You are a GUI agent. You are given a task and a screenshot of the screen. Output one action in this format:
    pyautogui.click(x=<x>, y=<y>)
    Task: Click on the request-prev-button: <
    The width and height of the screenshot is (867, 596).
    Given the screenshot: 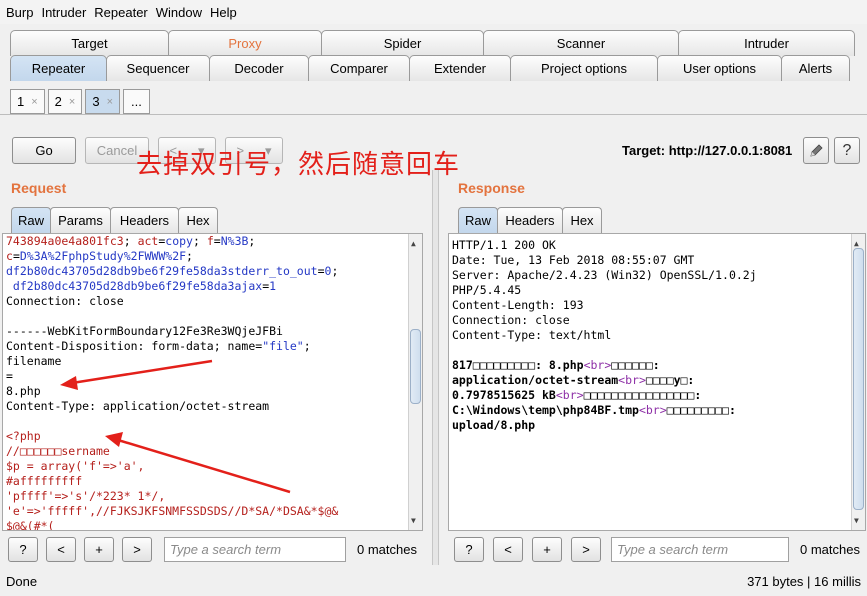 What is the action you would take?
    pyautogui.click(x=61, y=549)
    